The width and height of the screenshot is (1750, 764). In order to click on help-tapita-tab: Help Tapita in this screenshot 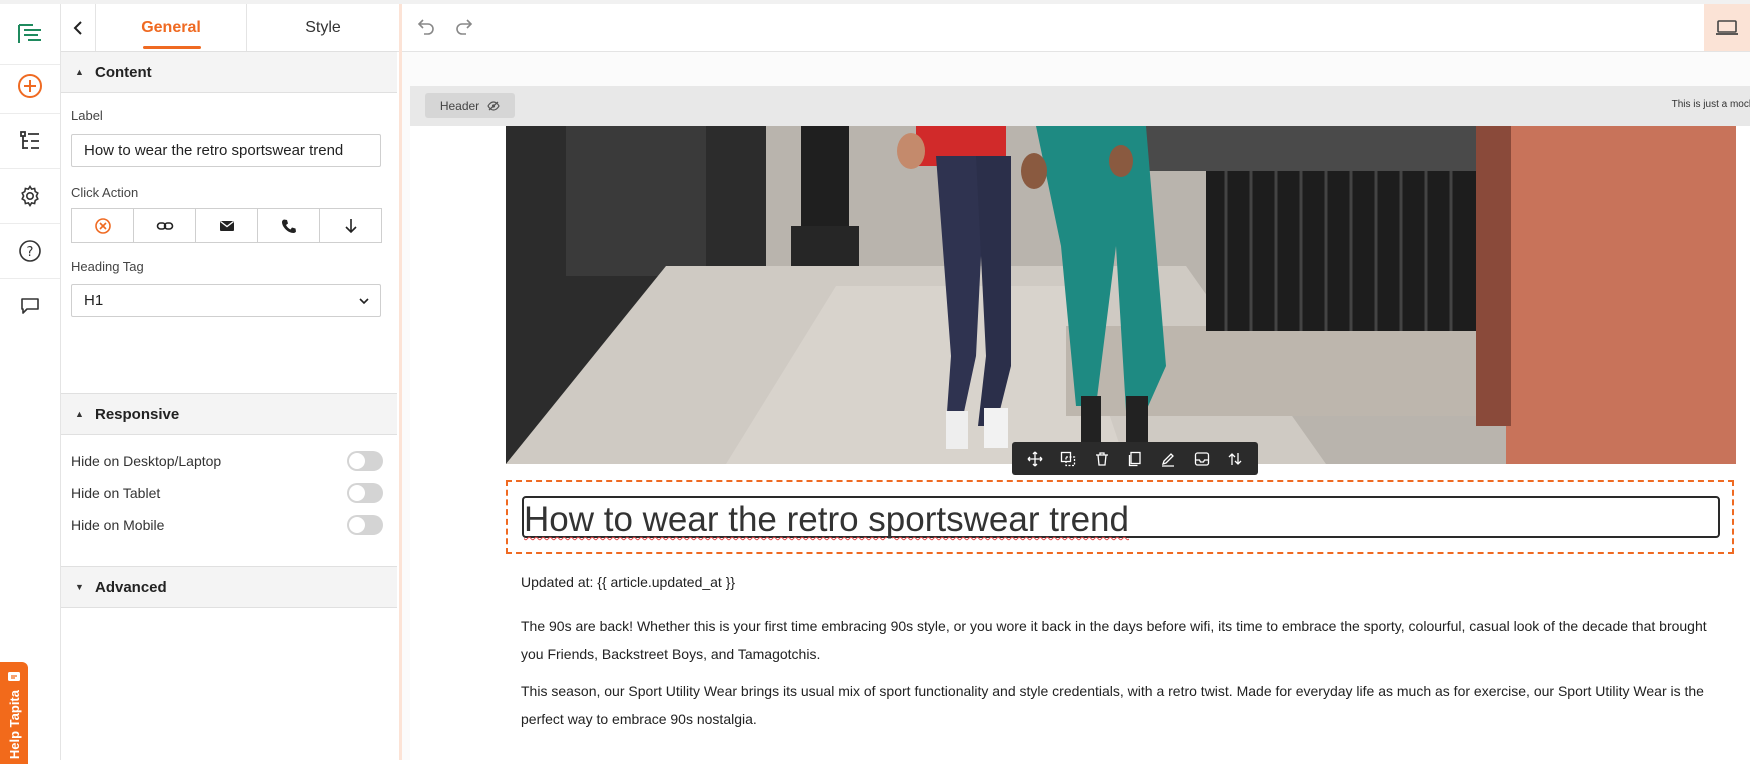, I will do `click(14, 713)`.